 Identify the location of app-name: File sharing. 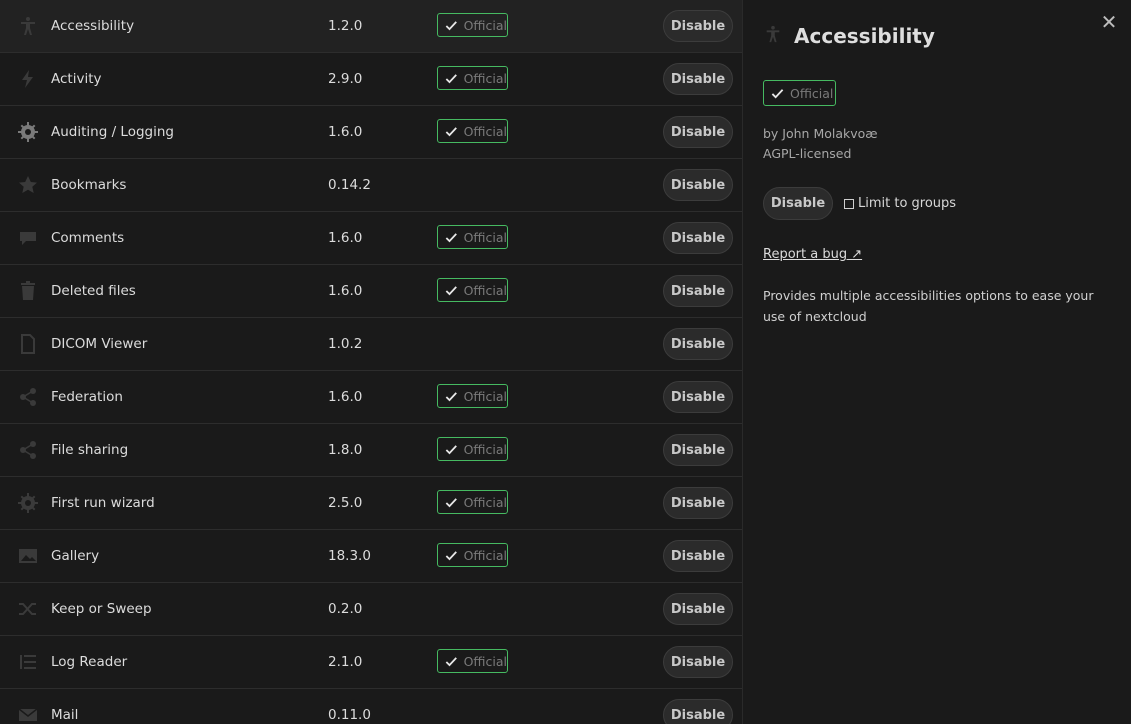
(89, 450).